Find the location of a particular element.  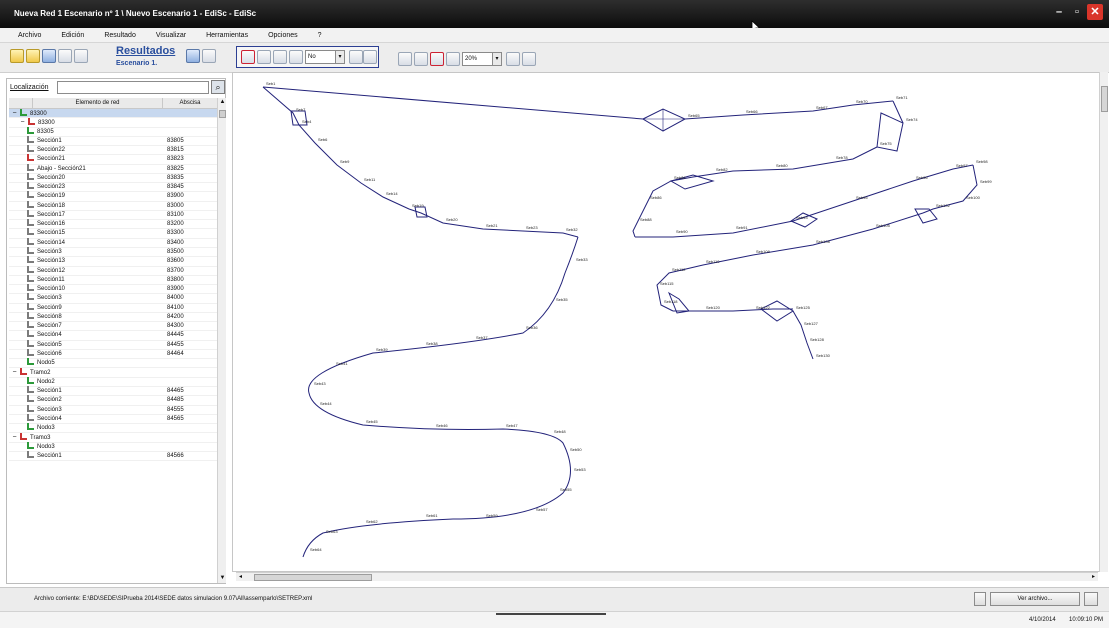

grid-view-icon is located at coordinates (65, 56).